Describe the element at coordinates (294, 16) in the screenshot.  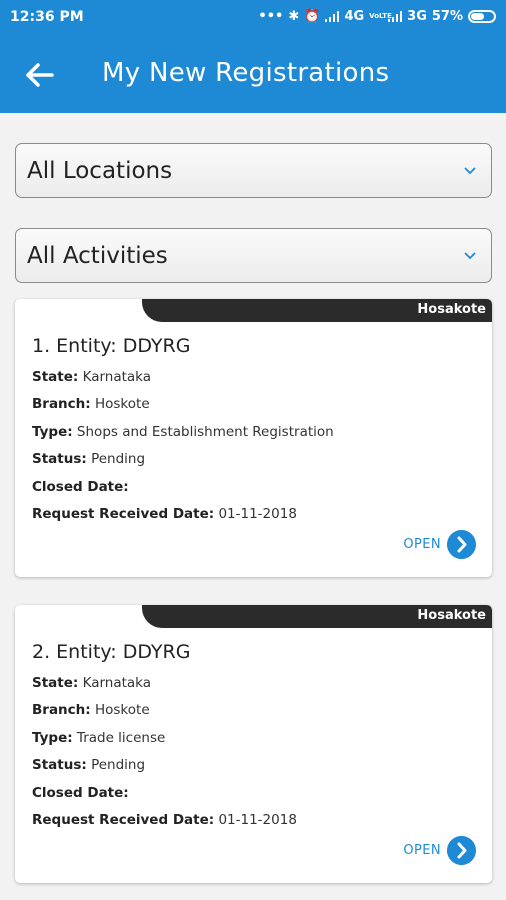
I see `bluetooth-icon: ✱` at that location.